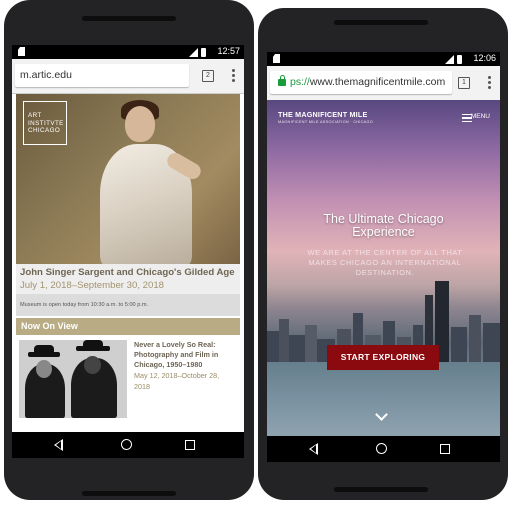  I want to click on address-bar: m.artic.edu, so click(102, 75).